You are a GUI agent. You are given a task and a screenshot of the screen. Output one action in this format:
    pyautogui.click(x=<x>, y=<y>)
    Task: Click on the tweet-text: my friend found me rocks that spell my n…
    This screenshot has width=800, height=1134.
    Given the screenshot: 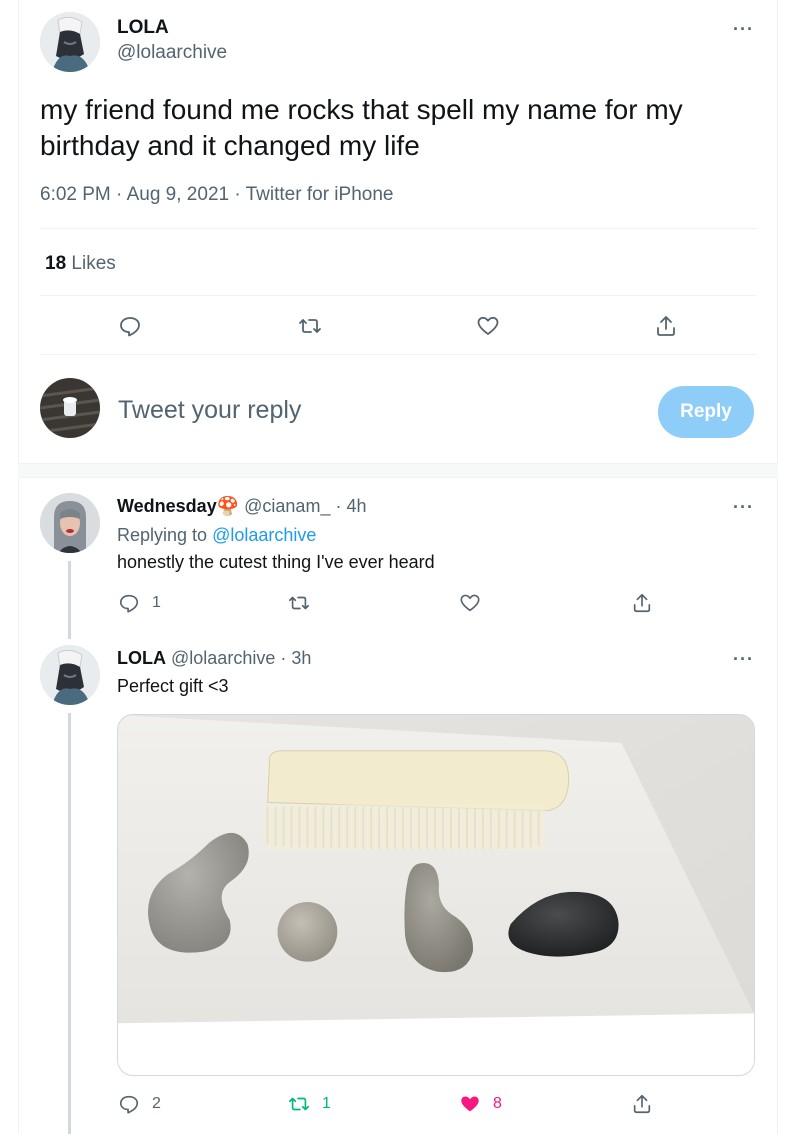 What is the action you would take?
    pyautogui.click(x=361, y=127)
    